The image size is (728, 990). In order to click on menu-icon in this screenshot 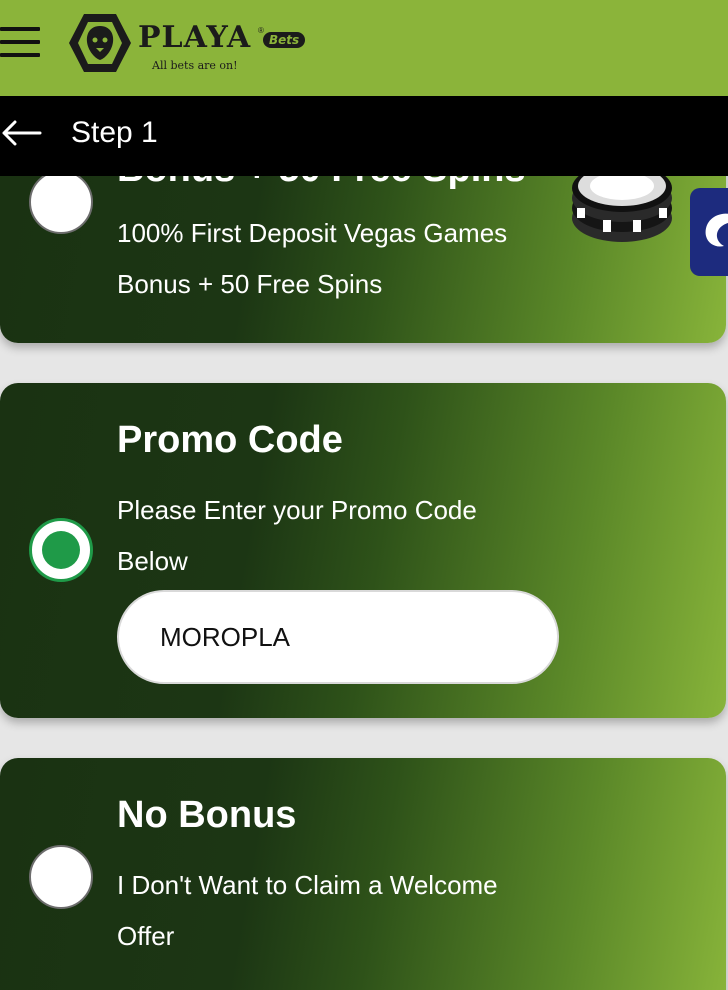, I will do `click(21, 42)`.